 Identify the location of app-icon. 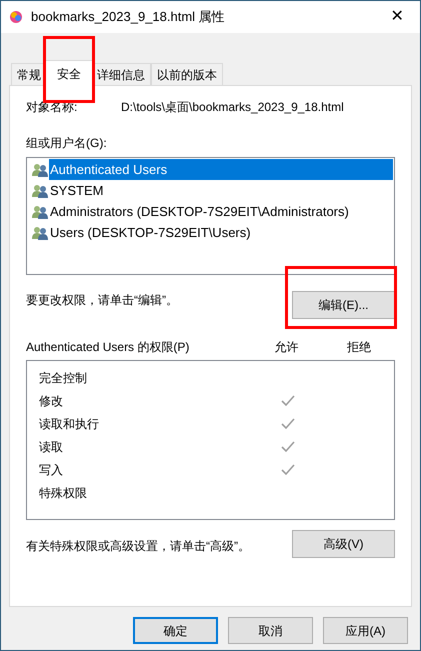
(16, 17).